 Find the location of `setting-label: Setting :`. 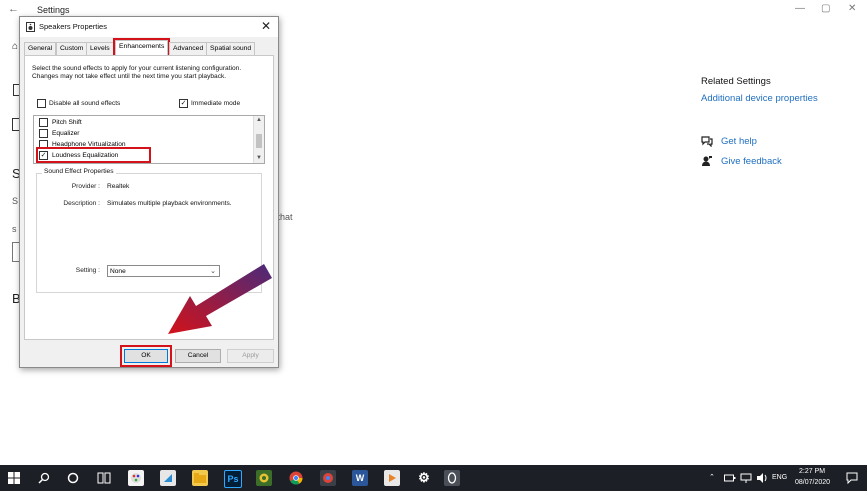

setting-label: Setting : is located at coordinates (87, 270).